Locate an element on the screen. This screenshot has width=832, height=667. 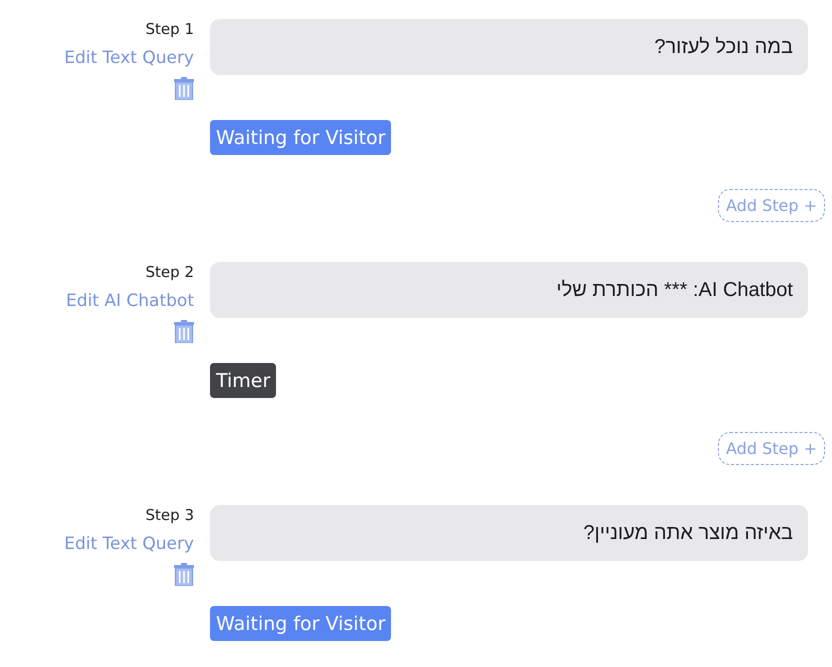
message-bubble: AI Chatbot: *** הכותרת שלי is located at coordinates (509, 290).